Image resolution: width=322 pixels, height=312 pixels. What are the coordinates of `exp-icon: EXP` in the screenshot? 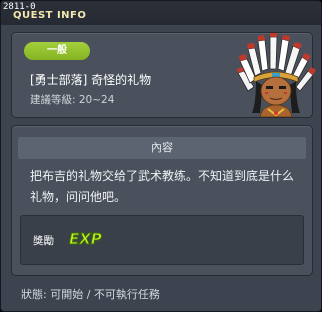 It's located at (86, 239).